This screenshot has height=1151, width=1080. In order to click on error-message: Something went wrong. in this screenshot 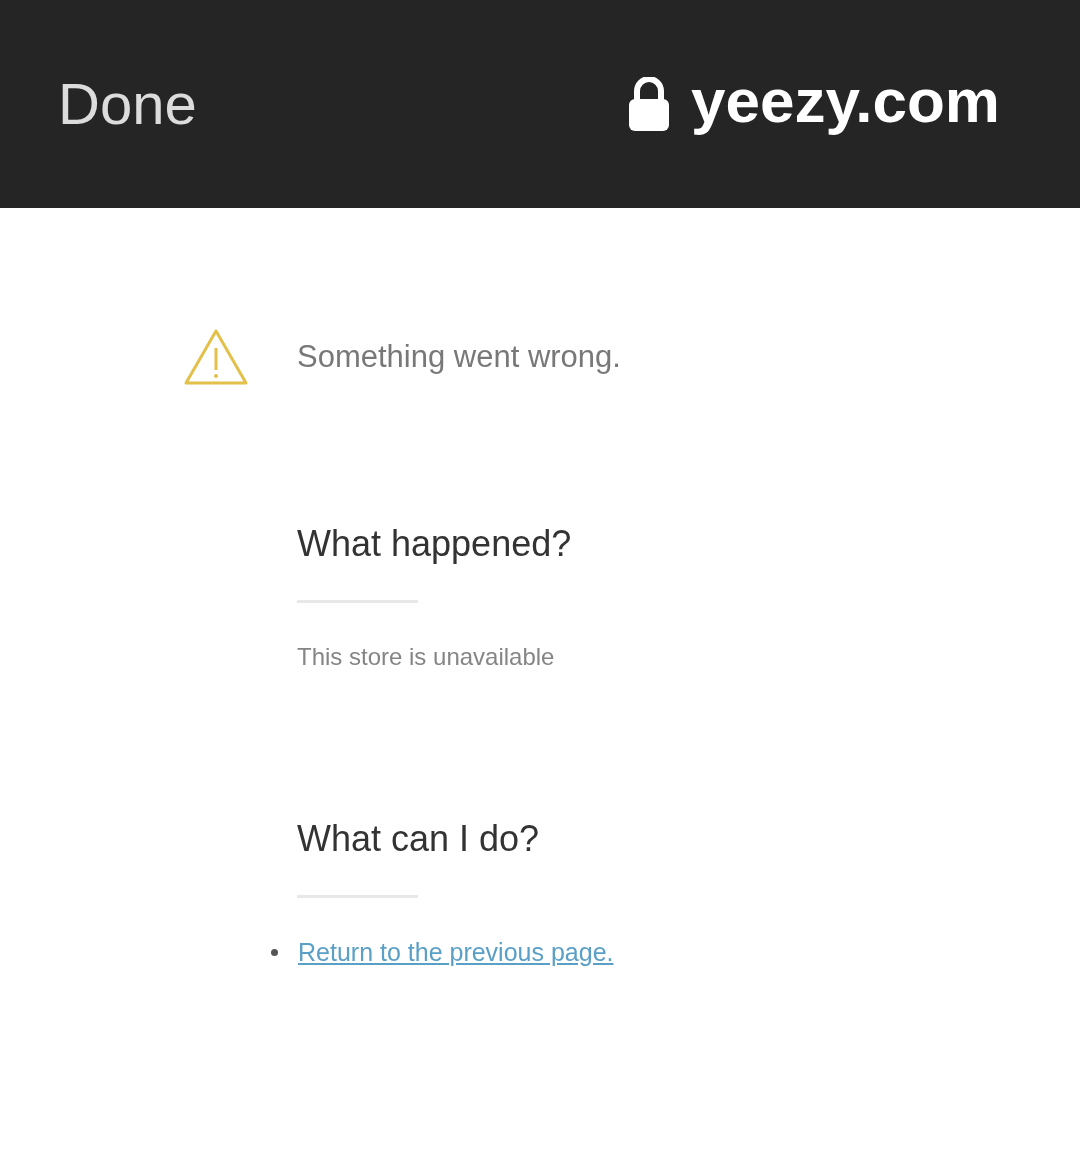, I will do `click(459, 357)`.